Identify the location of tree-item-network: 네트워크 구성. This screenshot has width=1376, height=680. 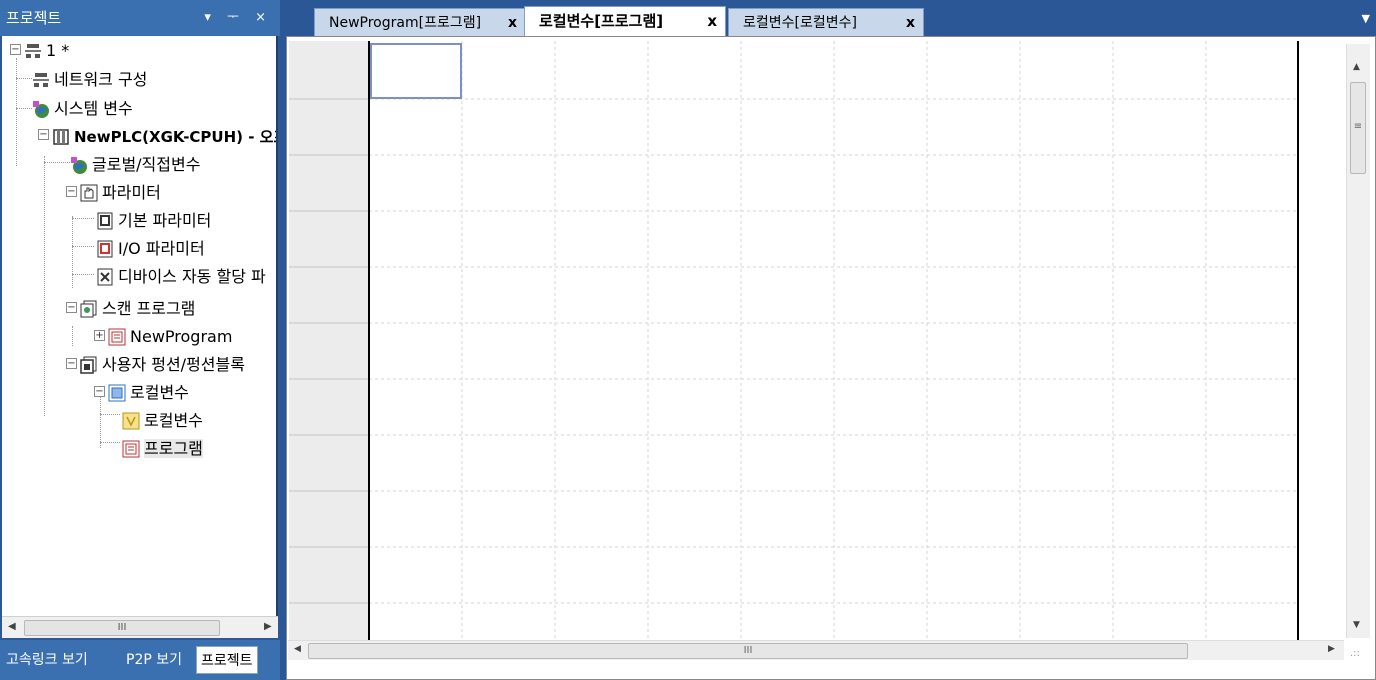
(89, 79).